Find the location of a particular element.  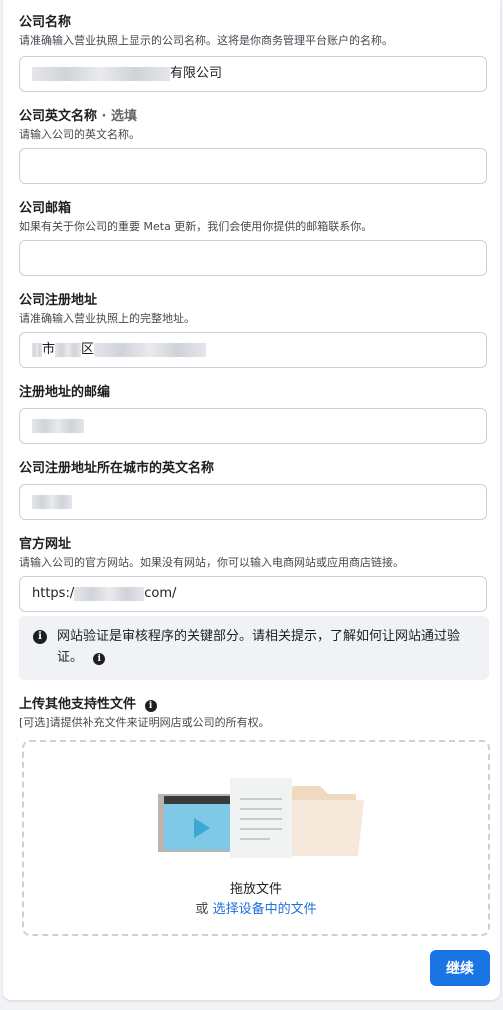

company-email-input is located at coordinates (253, 258).